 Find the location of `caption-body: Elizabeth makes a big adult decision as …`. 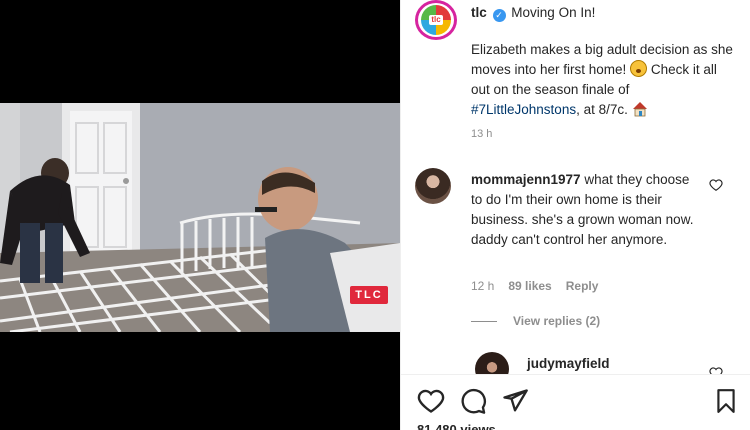

caption-body: Elizabeth makes a big adult decision as … is located at coordinates (605, 80).